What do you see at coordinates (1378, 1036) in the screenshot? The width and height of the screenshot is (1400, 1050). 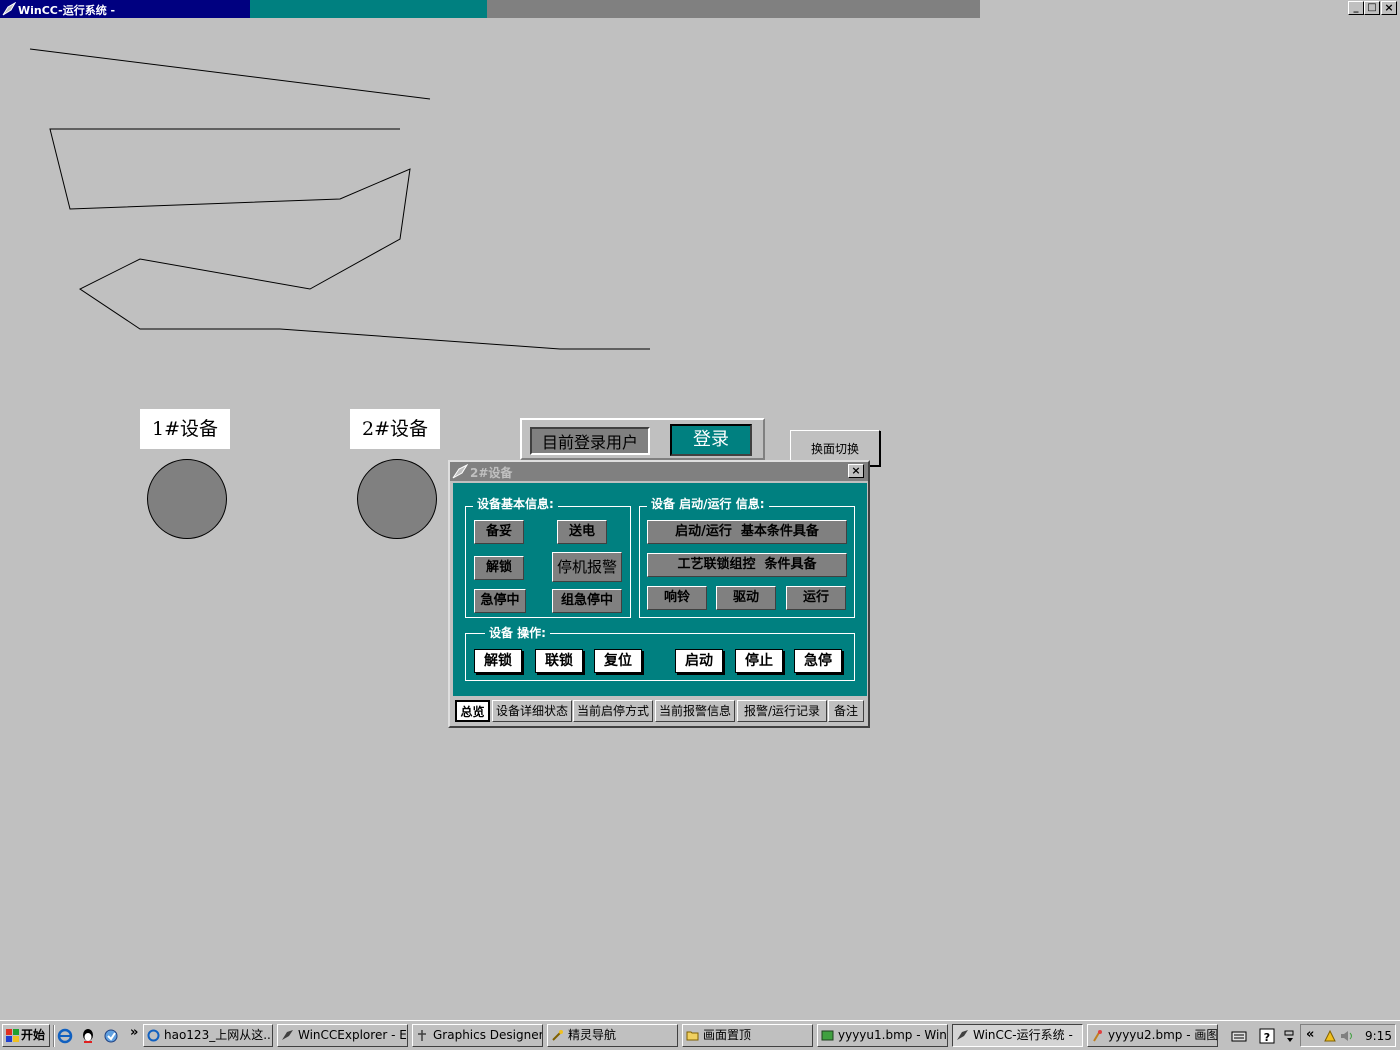 I see `clock: 9:15` at bounding box center [1378, 1036].